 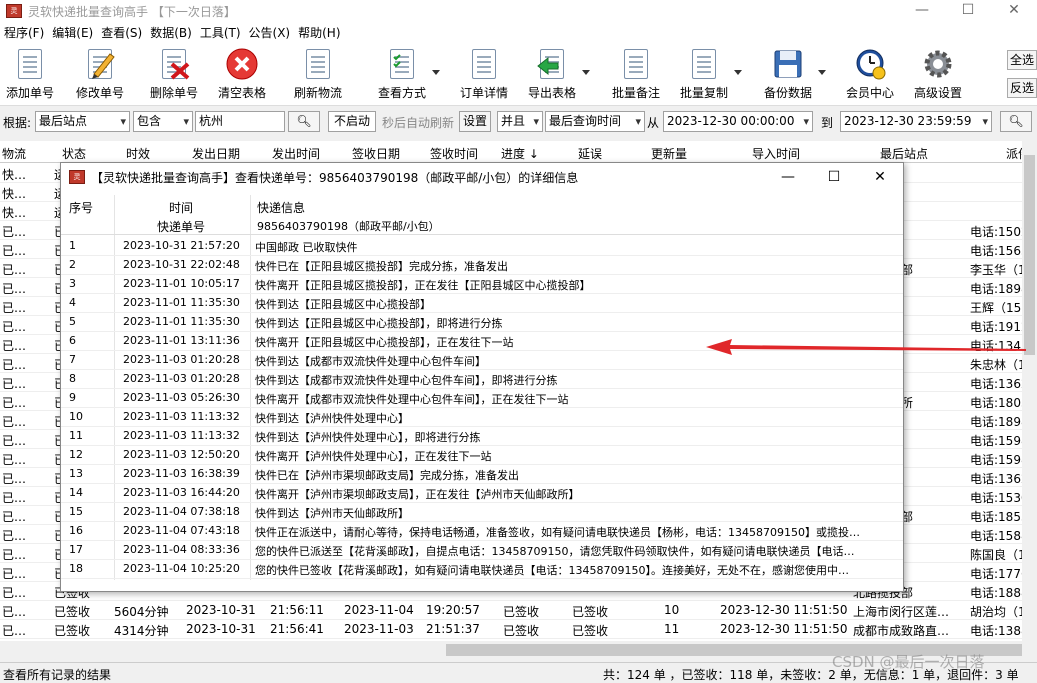 What do you see at coordinates (738, 72) in the screenshot?
I see `copy-dropdown-icon` at bounding box center [738, 72].